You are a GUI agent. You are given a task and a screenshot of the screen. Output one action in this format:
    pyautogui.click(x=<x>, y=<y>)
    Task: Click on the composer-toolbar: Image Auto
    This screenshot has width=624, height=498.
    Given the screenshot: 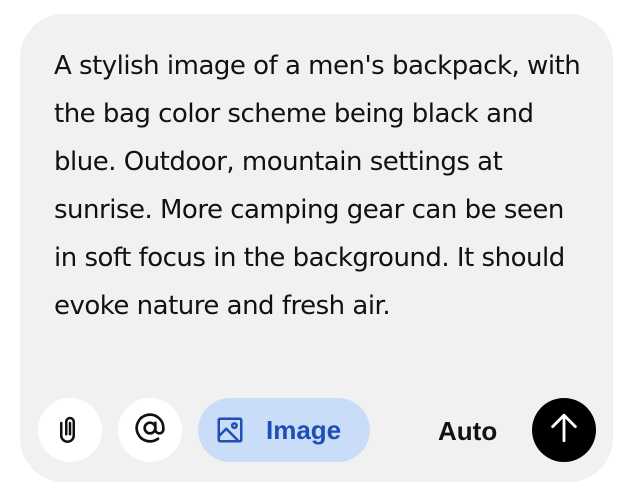 What is the action you would take?
    pyautogui.click(x=318, y=431)
    